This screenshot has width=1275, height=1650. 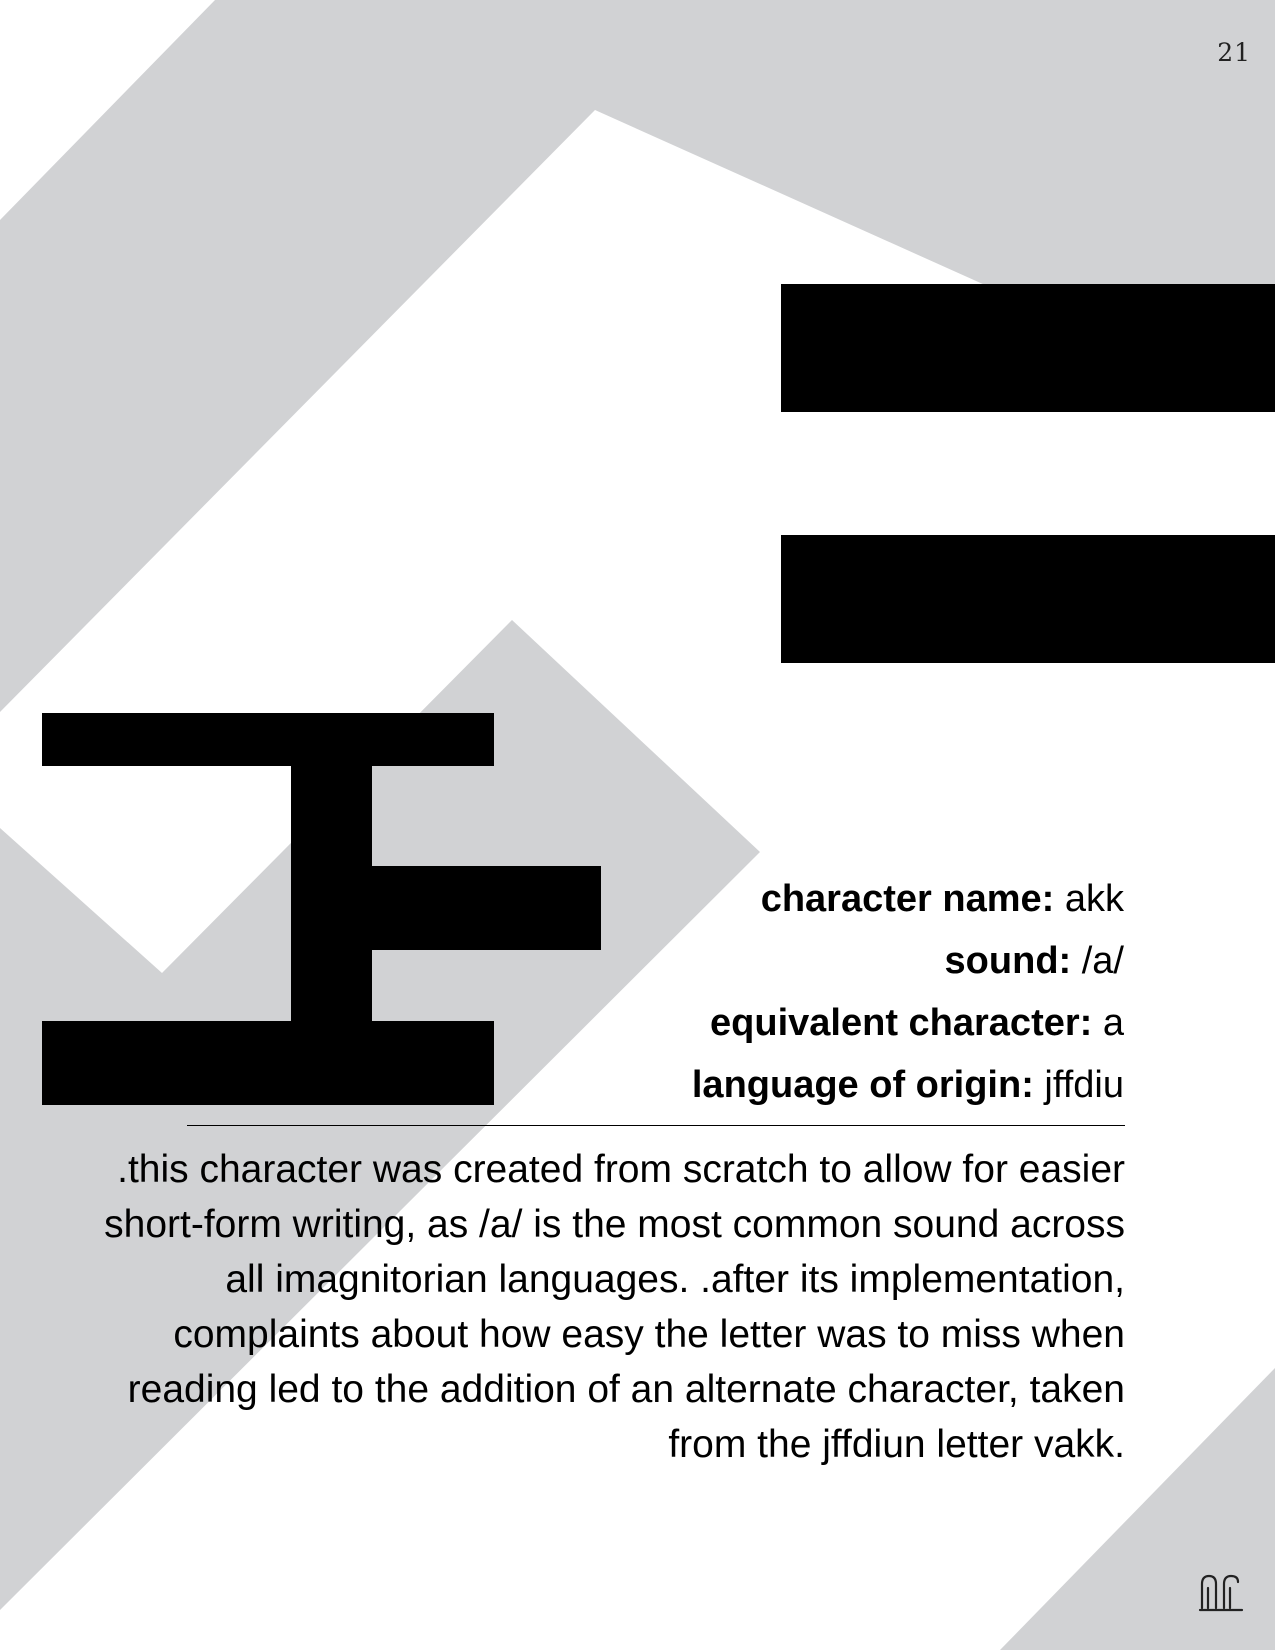 I want to click on equivalent-character-line: equivalent character: a, so click(x=908, y=1023).